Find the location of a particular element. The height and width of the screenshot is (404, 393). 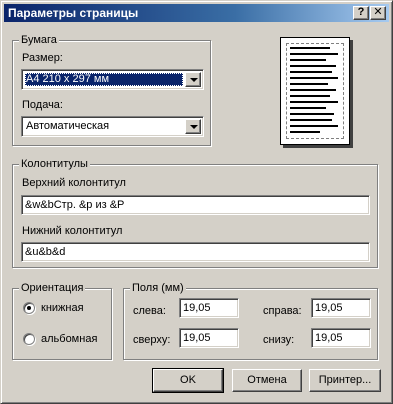

ok-button: OK is located at coordinates (188, 380).